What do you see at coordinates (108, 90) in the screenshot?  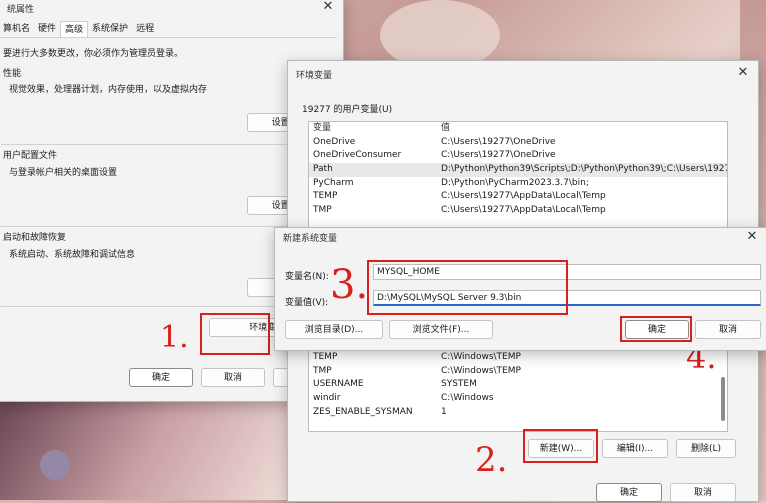 I see `performance-desc: 视觉效果，处理器计划，内存使用，以及虚拟内存` at bounding box center [108, 90].